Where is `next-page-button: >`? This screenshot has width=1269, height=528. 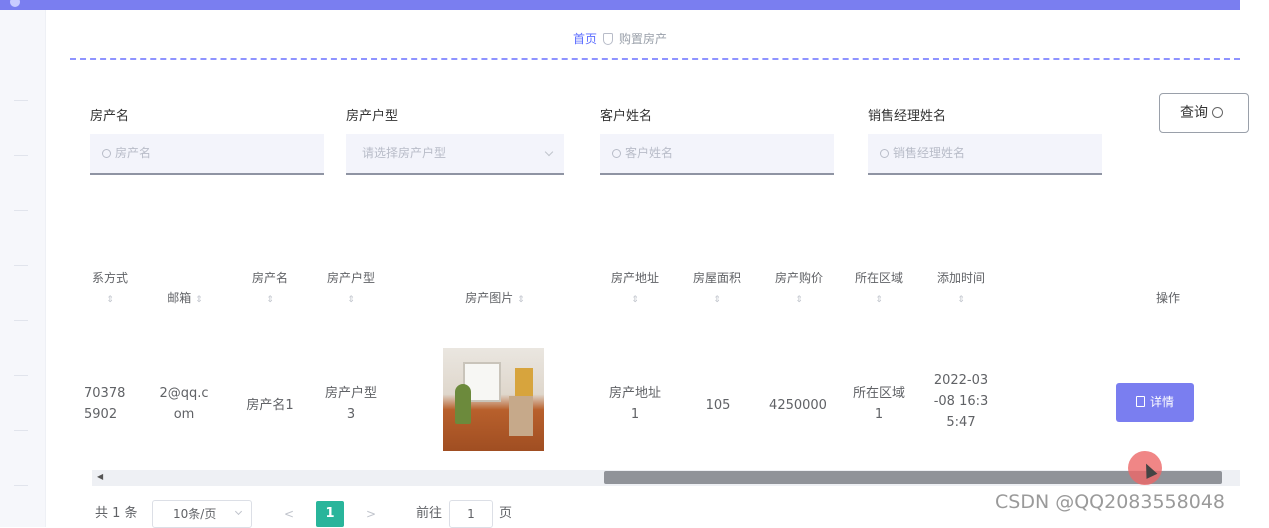 next-page-button: > is located at coordinates (371, 514).